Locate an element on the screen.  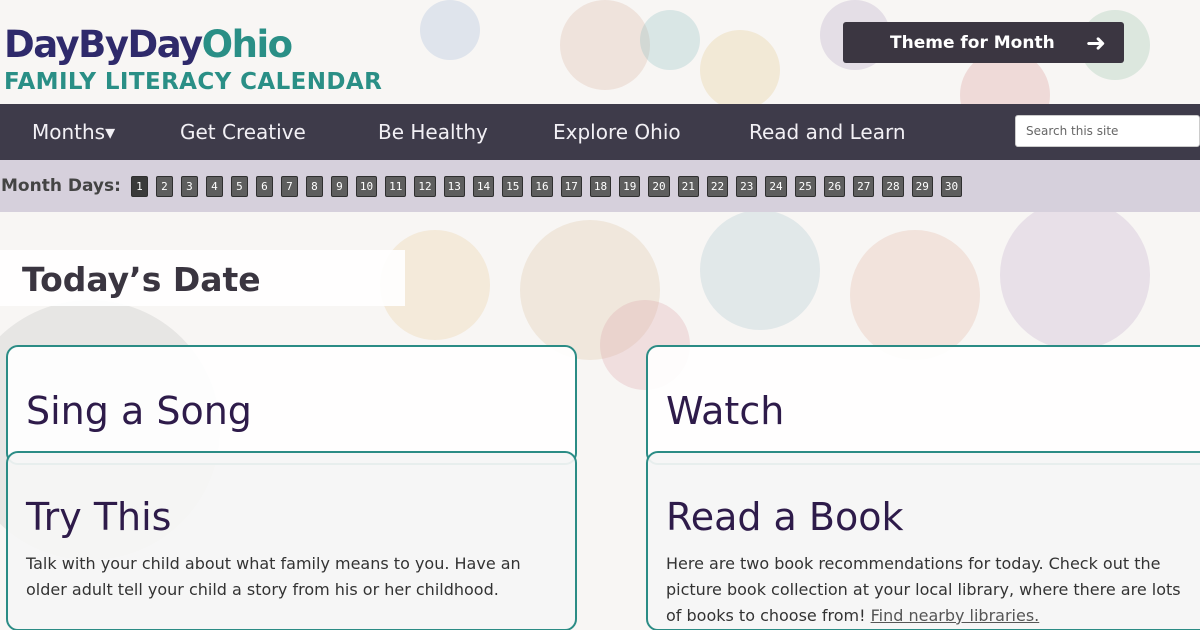
nav-item-be-healthy: Be Healthy is located at coordinates (433, 132).